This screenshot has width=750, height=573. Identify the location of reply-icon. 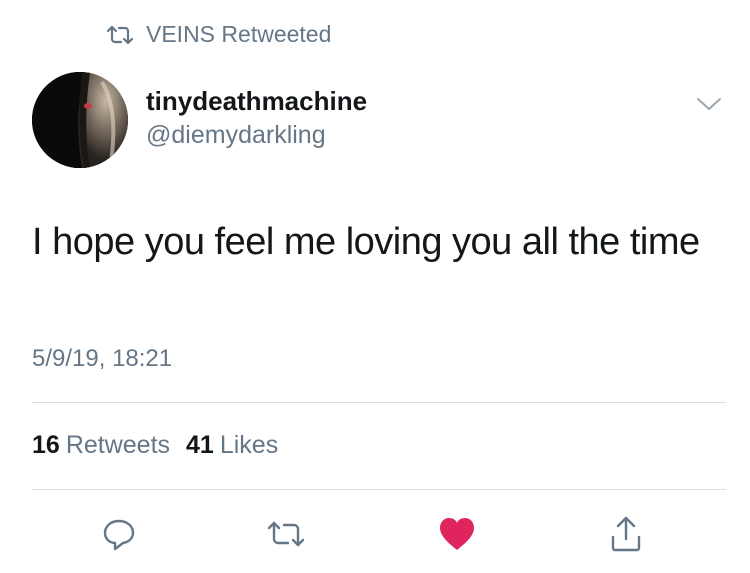
(119, 535).